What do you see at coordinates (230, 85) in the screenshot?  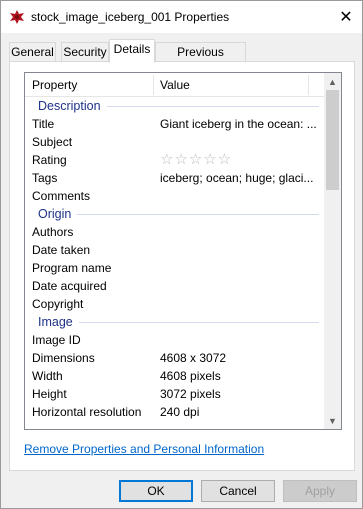 I see `column-header-value: Value` at bounding box center [230, 85].